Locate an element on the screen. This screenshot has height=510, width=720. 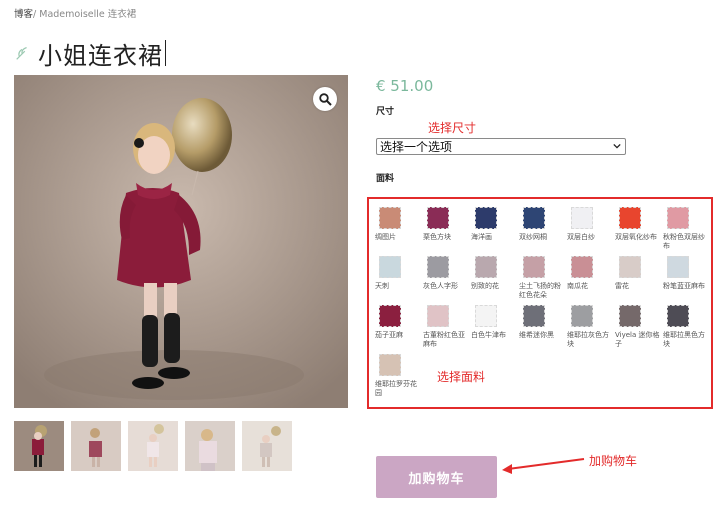
fabric-swatch-name: 茄子亚麻 is located at coordinates (389, 335).